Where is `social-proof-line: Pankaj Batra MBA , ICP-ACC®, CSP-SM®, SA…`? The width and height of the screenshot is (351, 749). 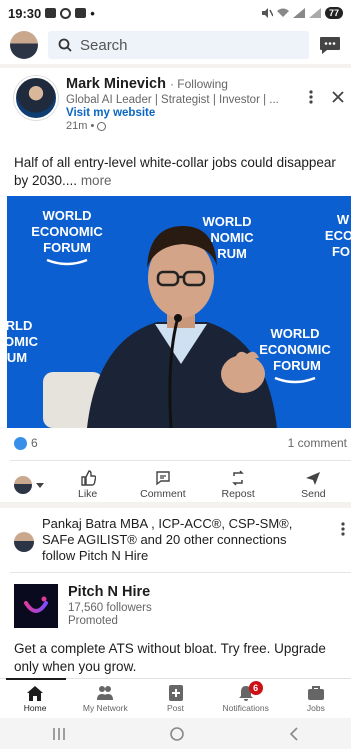
social-proof-line: Pankaj Batra MBA , ICP-ACC®, CSP-SM®, SA… is located at coordinates (175, 540).